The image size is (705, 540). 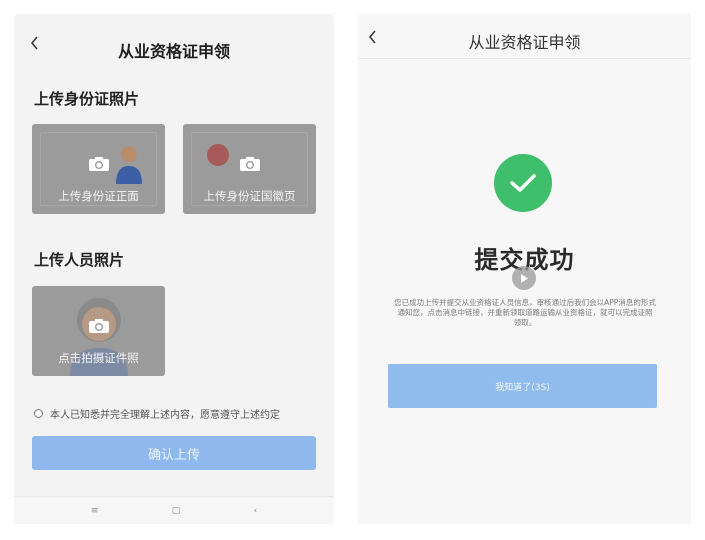 I want to click on id-front-upload-card: 上传身份证正面, so click(x=98, y=169).